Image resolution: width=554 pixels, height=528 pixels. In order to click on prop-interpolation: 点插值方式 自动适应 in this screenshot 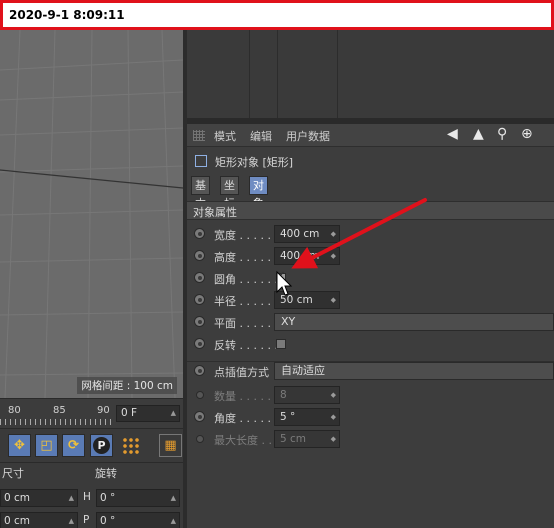, I will do `click(370, 371)`.